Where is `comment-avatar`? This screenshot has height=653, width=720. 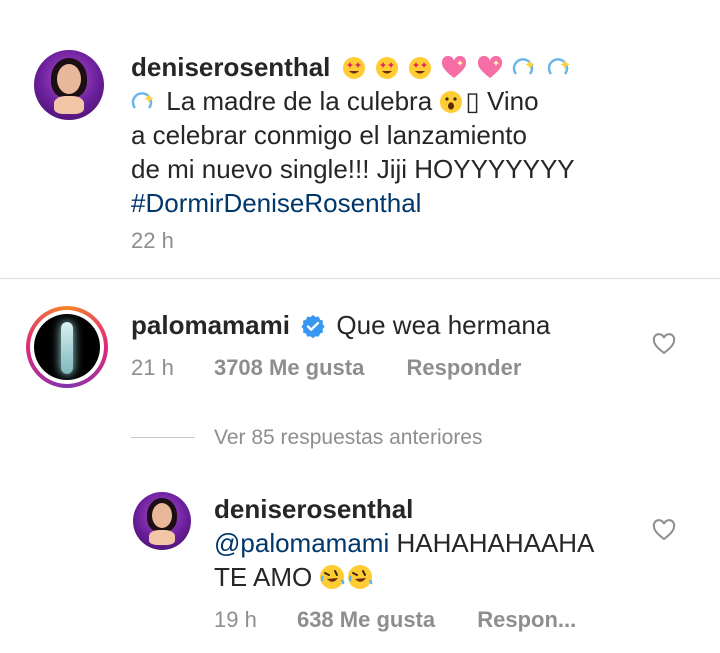
comment-avatar is located at coordinates (67, 347).